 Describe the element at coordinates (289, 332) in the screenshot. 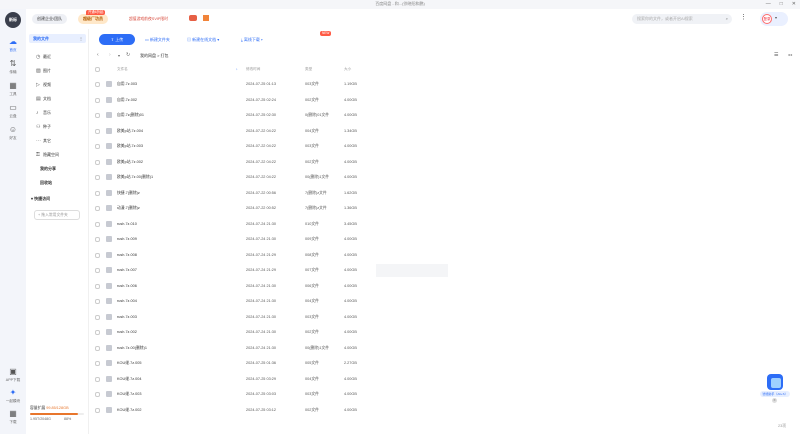

I see `table-row: rush.7z.002 2024-07-24 21:30 002文件 4.00GB` at that location.